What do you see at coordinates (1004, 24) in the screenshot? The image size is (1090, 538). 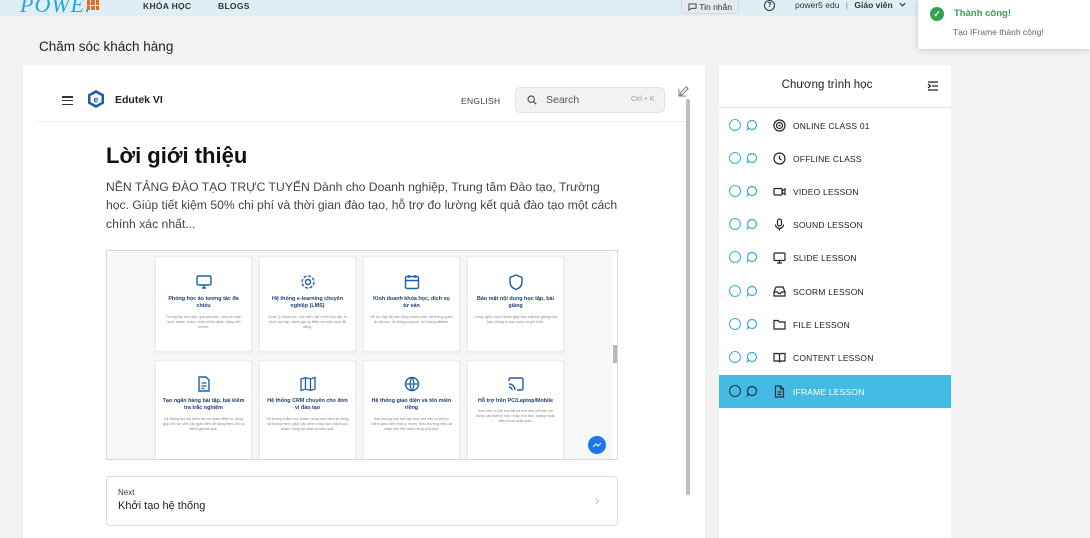 I see `success-toast: ✓ Thành công! Tạo IFrame thành công!` at bounding box center [1004, 24].